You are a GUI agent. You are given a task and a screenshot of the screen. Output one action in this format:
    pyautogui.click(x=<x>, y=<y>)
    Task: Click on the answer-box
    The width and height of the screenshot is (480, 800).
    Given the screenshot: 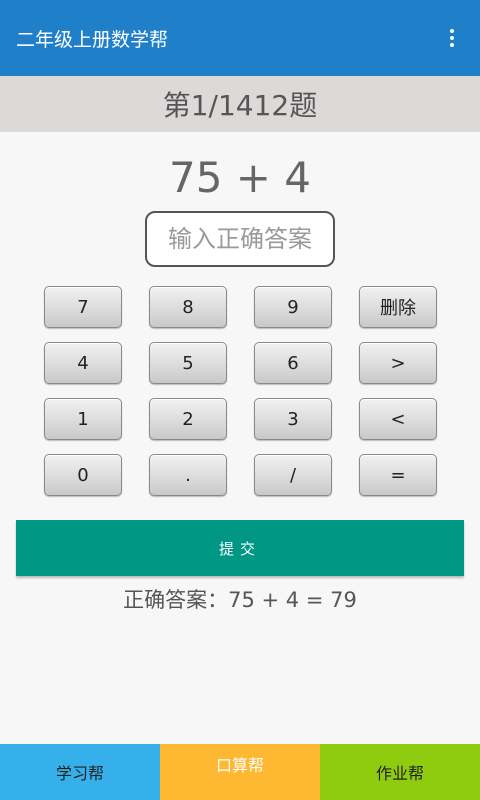 What is the action you would take?
    pyautogui.click(x=240, y=239)
    